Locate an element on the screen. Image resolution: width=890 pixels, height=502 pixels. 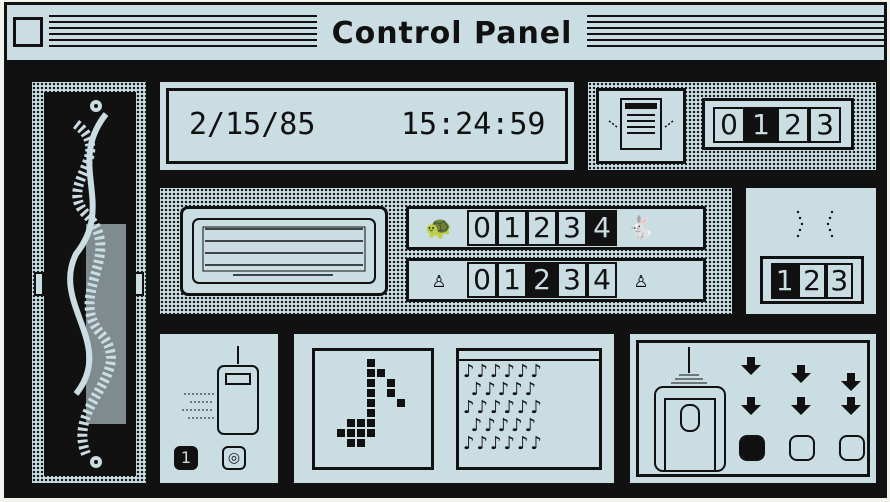
pattern-preview: ♪♪♪♪♪♪ ♪♪♪♪♪ ♪♪♪♪♪♪ ♪♪♪♪♪ ♪♪♪♪♪♪ is located at coordinates (529, 409).